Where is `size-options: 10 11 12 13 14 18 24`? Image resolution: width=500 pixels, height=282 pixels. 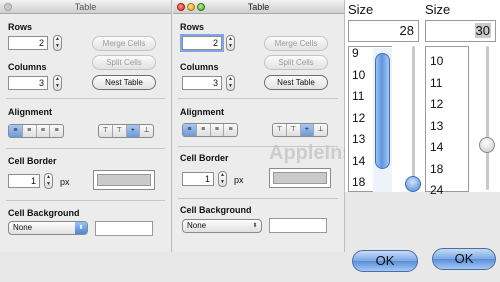 size-options: 10 11 12 13 14 18 24 is located at coordinates (436, 126).